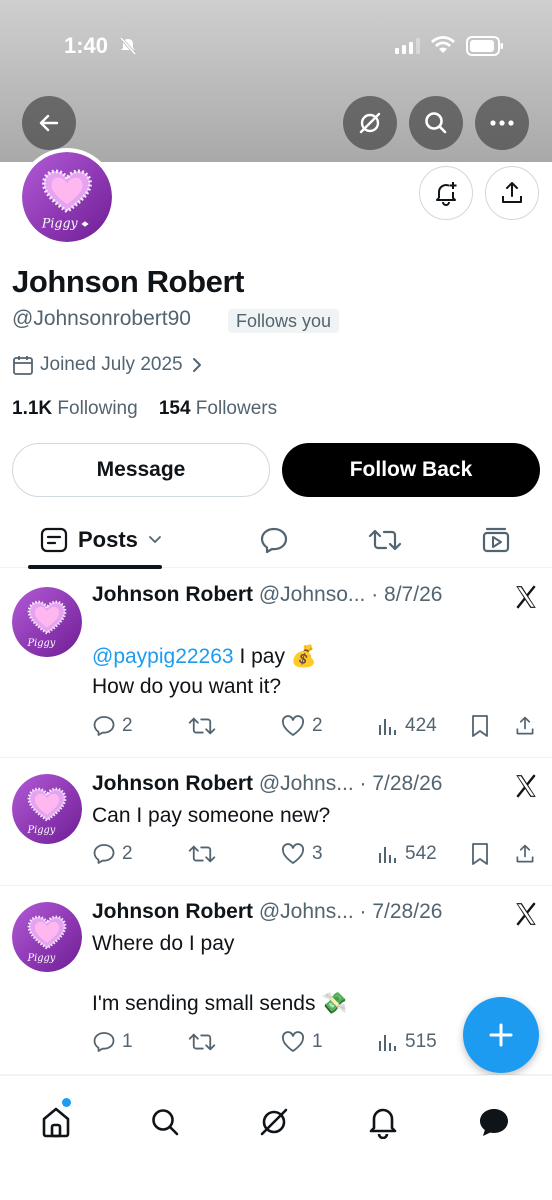 This screenshot has width=552, height=1200. I want to click on tab-posts: Posts, so click(102, 540).